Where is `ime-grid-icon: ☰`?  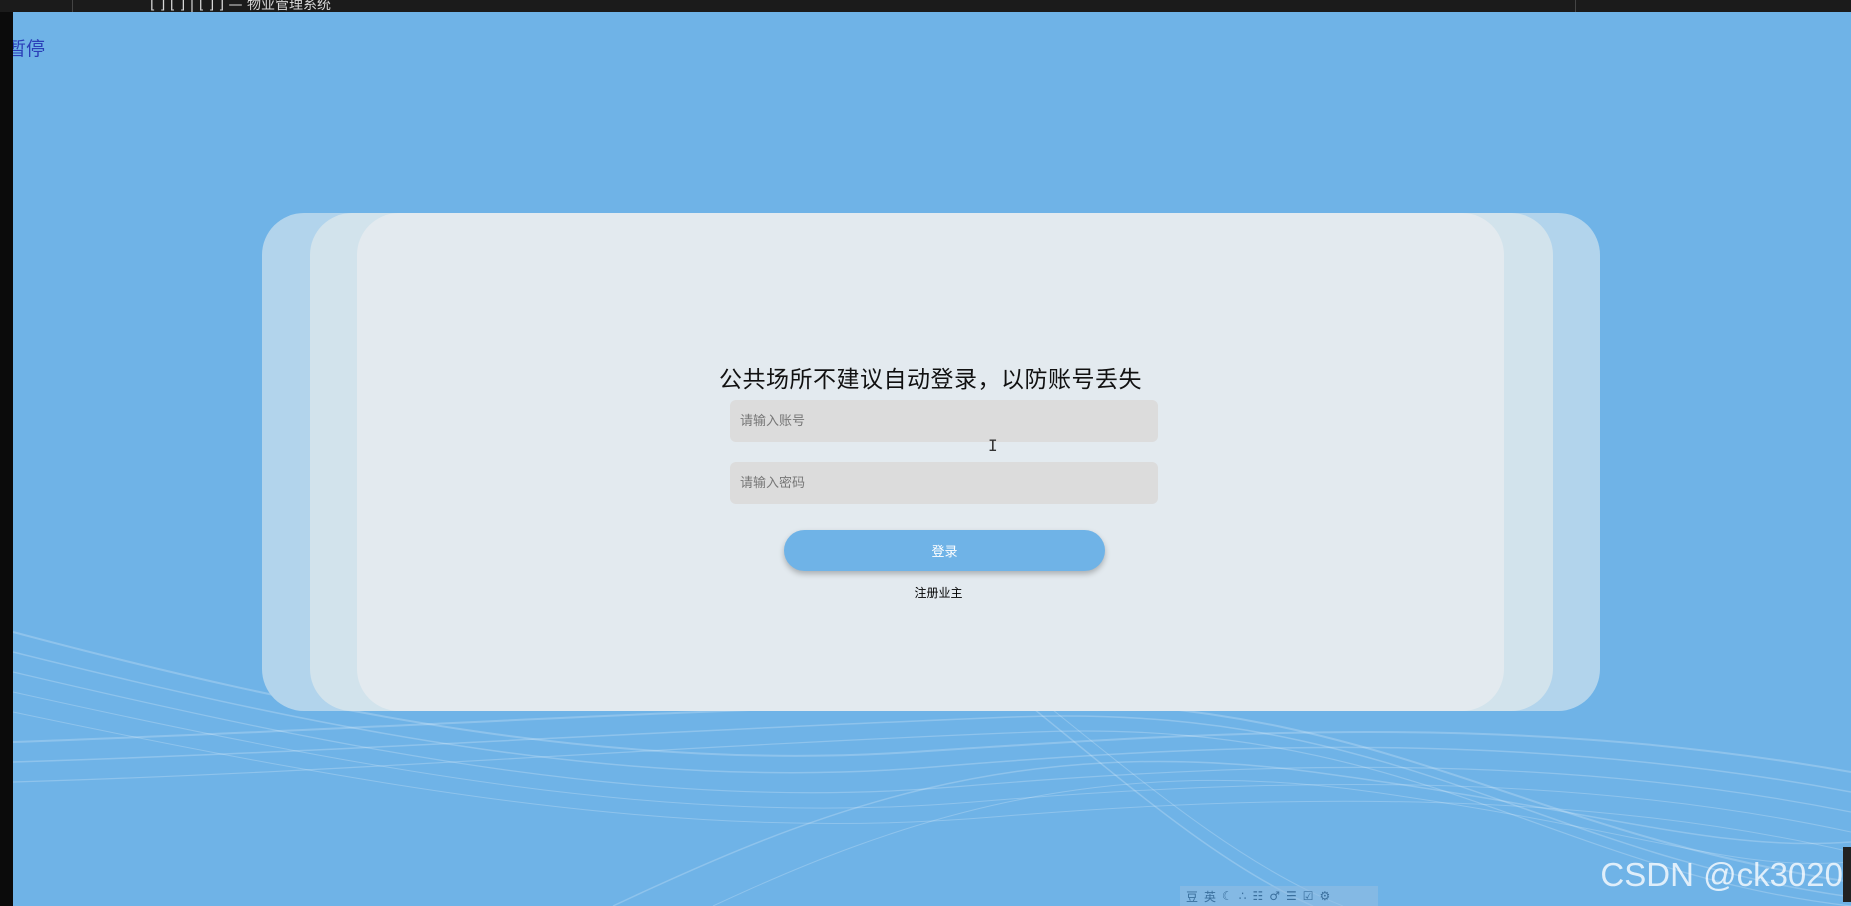 ime-grid-icon: ☰ is located at coordinates (1291, 896).